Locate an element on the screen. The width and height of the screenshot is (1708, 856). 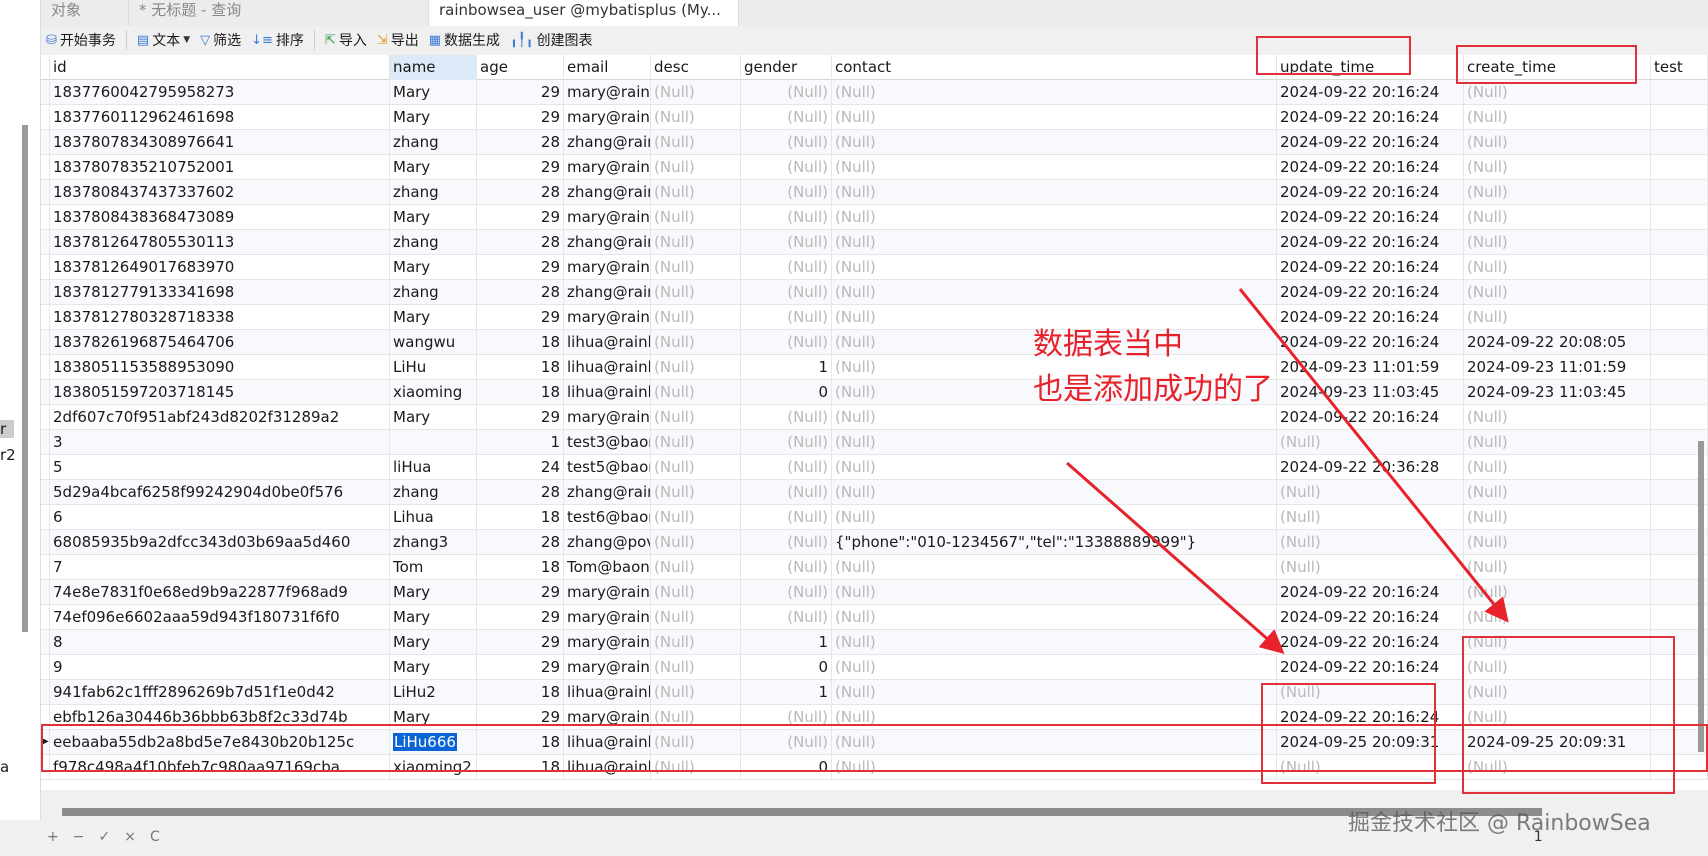
cell-name: xiaoming is located at coordinates (433, 392).